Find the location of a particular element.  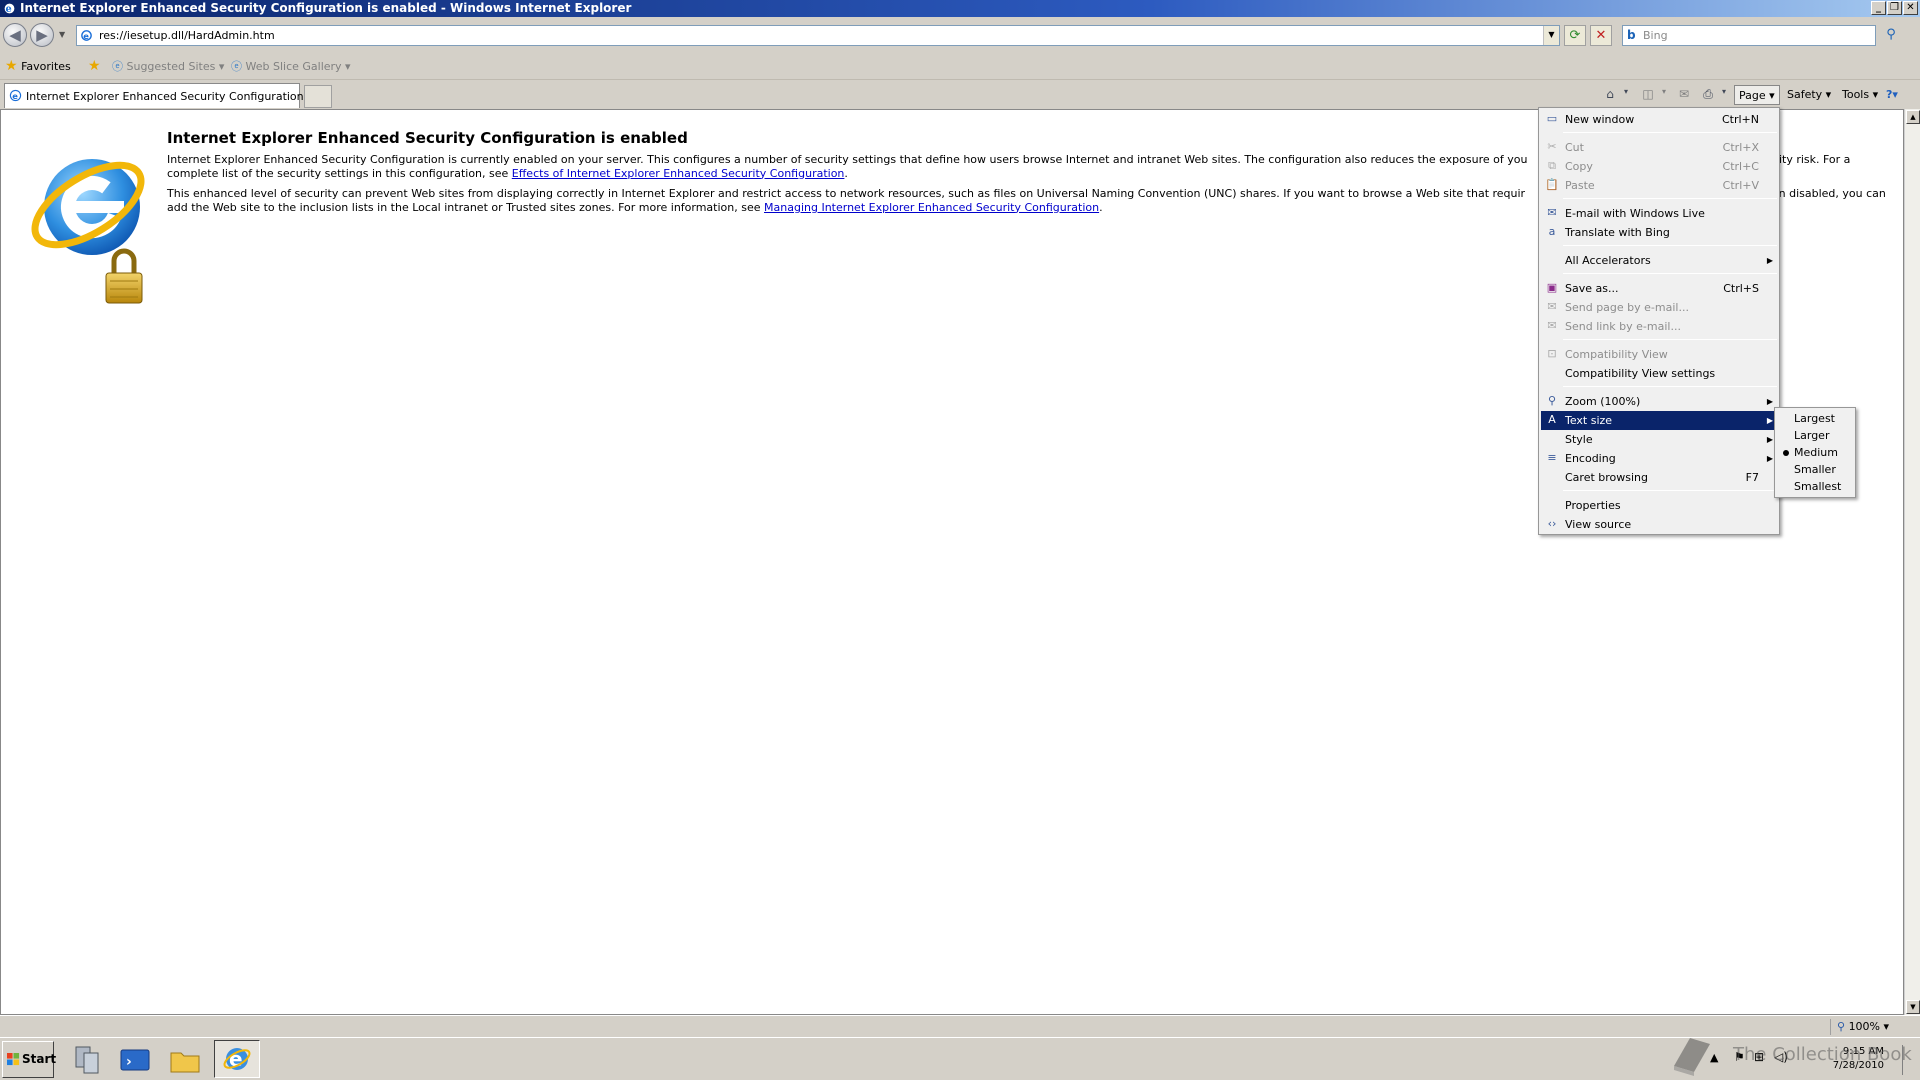

home-dropdown-icon: ▾ is located at coordinates (1626, 95).